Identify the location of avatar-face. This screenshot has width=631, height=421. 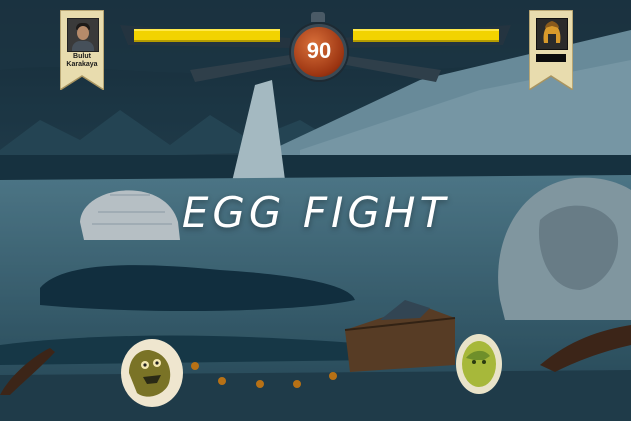
(83, 33).